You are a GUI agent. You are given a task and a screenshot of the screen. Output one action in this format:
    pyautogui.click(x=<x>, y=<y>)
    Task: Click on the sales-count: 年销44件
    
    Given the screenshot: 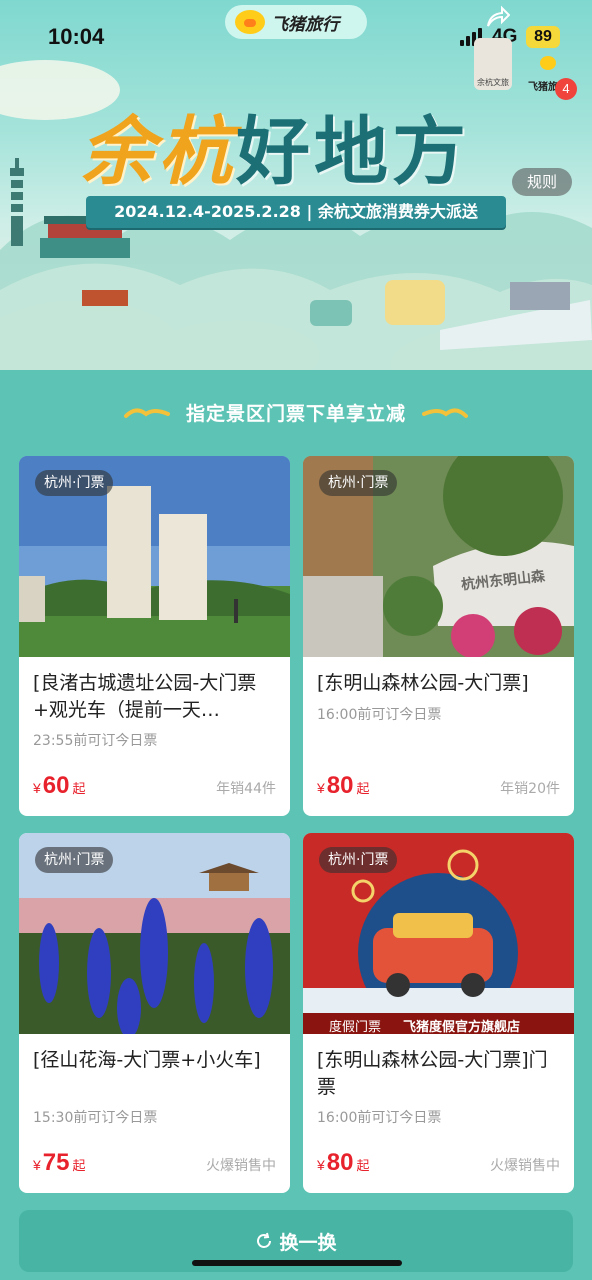 What is the action you would take?
    pyautogui.click(x=246, y=789)
    